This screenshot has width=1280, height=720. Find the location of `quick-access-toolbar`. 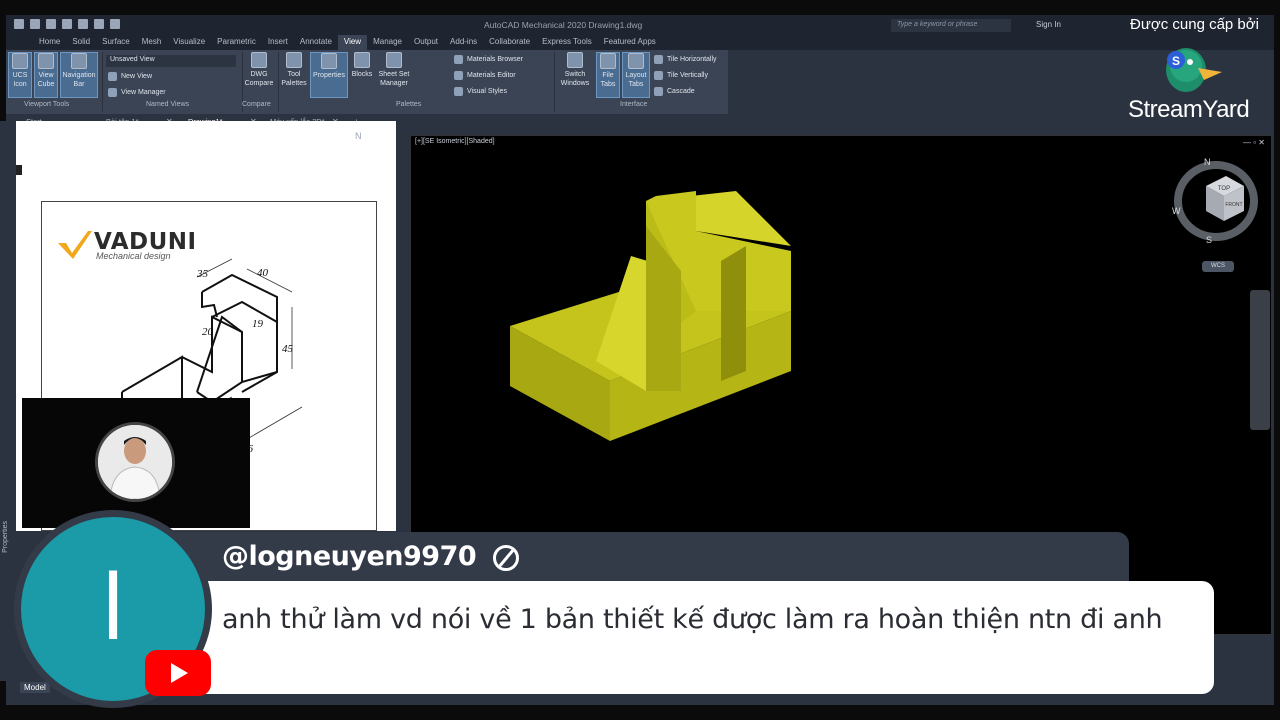

quick-access-toolbar is located at coordinates (67, 24).